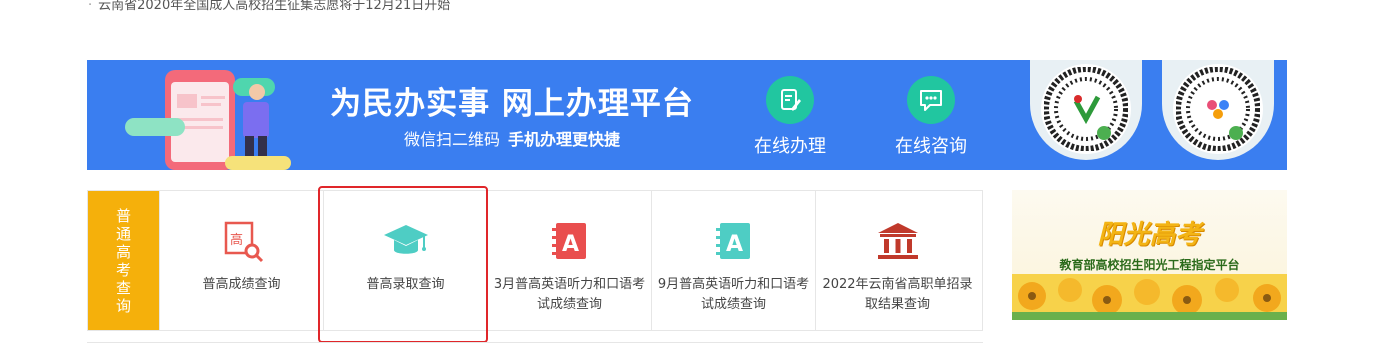 The image size is (1381, 353). What do you see at coordinates (897, 241) in the screenshot?
I see `institution-building-icon` at bounding box center [897, 241].